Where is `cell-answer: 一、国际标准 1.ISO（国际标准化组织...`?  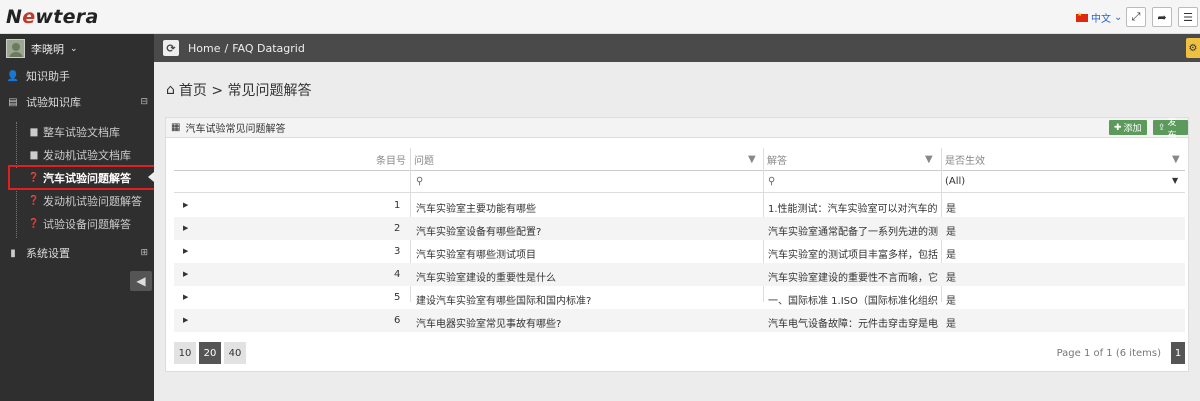 cell-answer: 一、国际标准 1.ISO（国际标准化组织... is located at coordinates (853, 301).